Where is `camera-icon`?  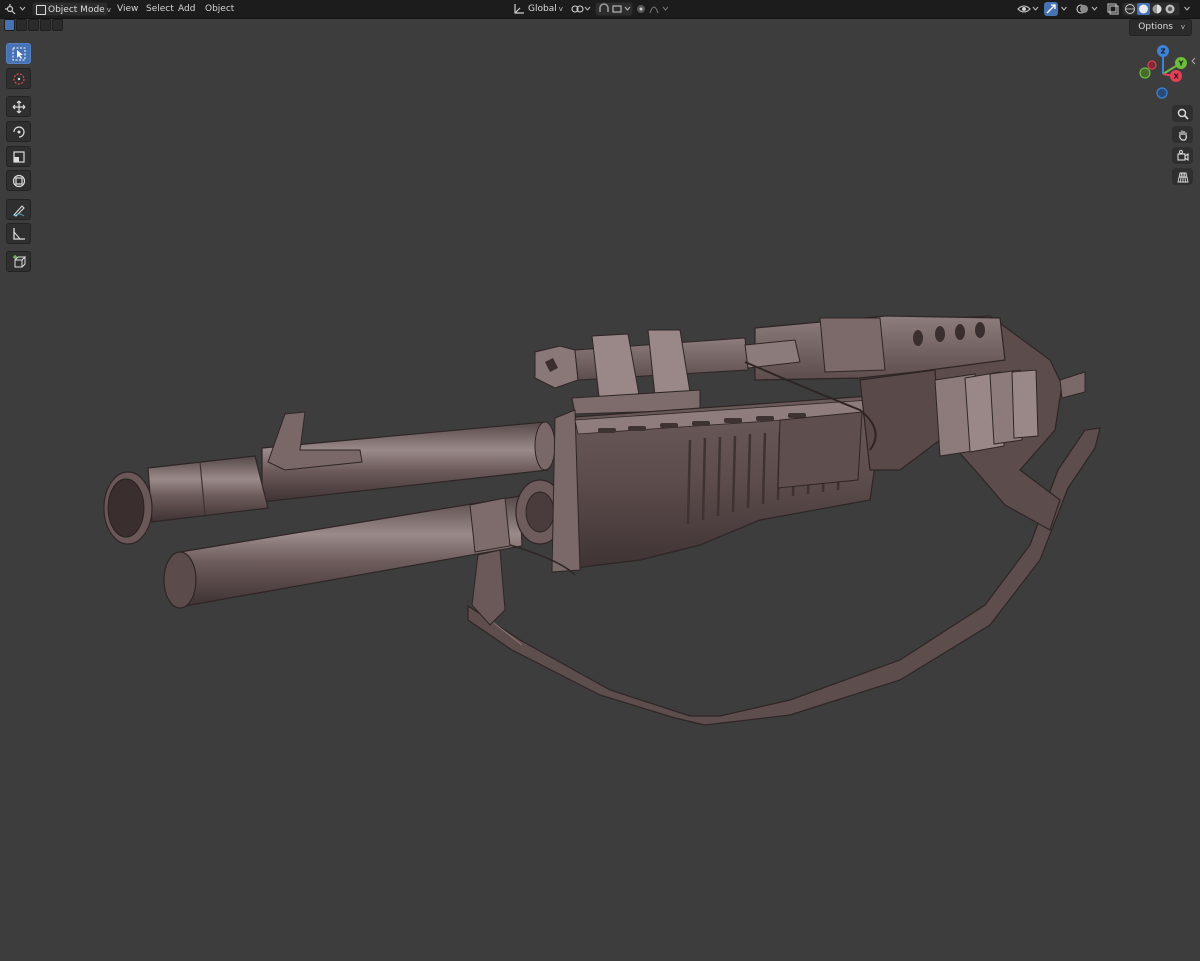
camera-icon is located at coordinates (1182, 155).